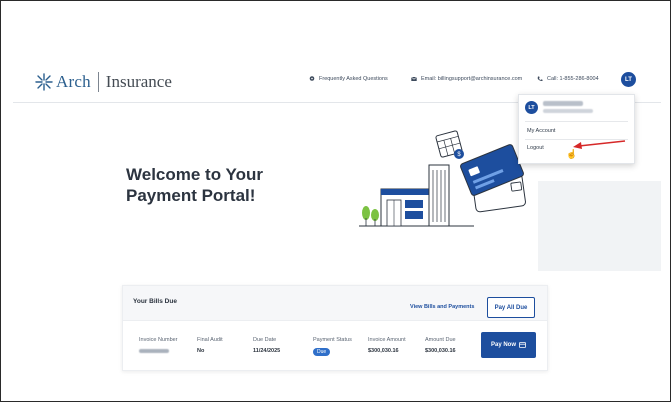  I want to click on logo-arch-text: Arch, so click(73, 81).